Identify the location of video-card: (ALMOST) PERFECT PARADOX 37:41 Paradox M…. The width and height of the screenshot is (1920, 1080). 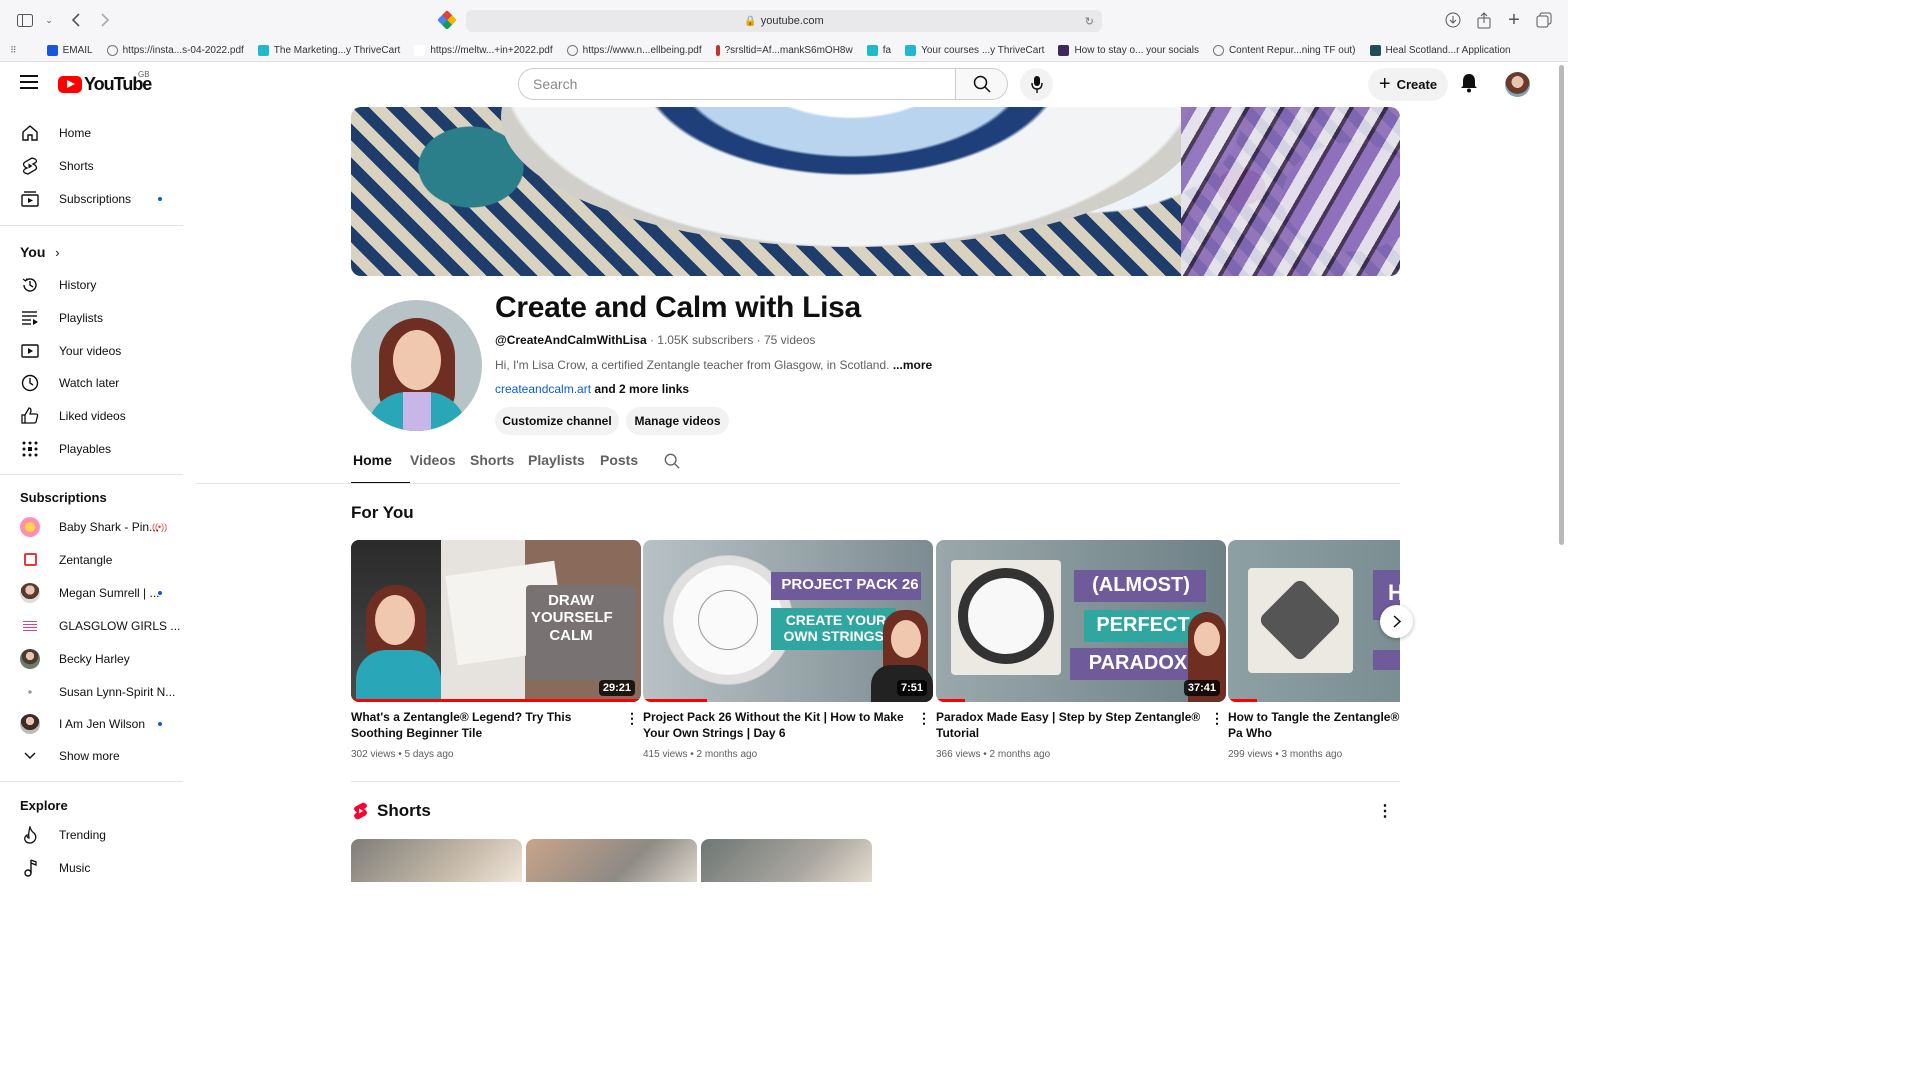
(1081, 650).